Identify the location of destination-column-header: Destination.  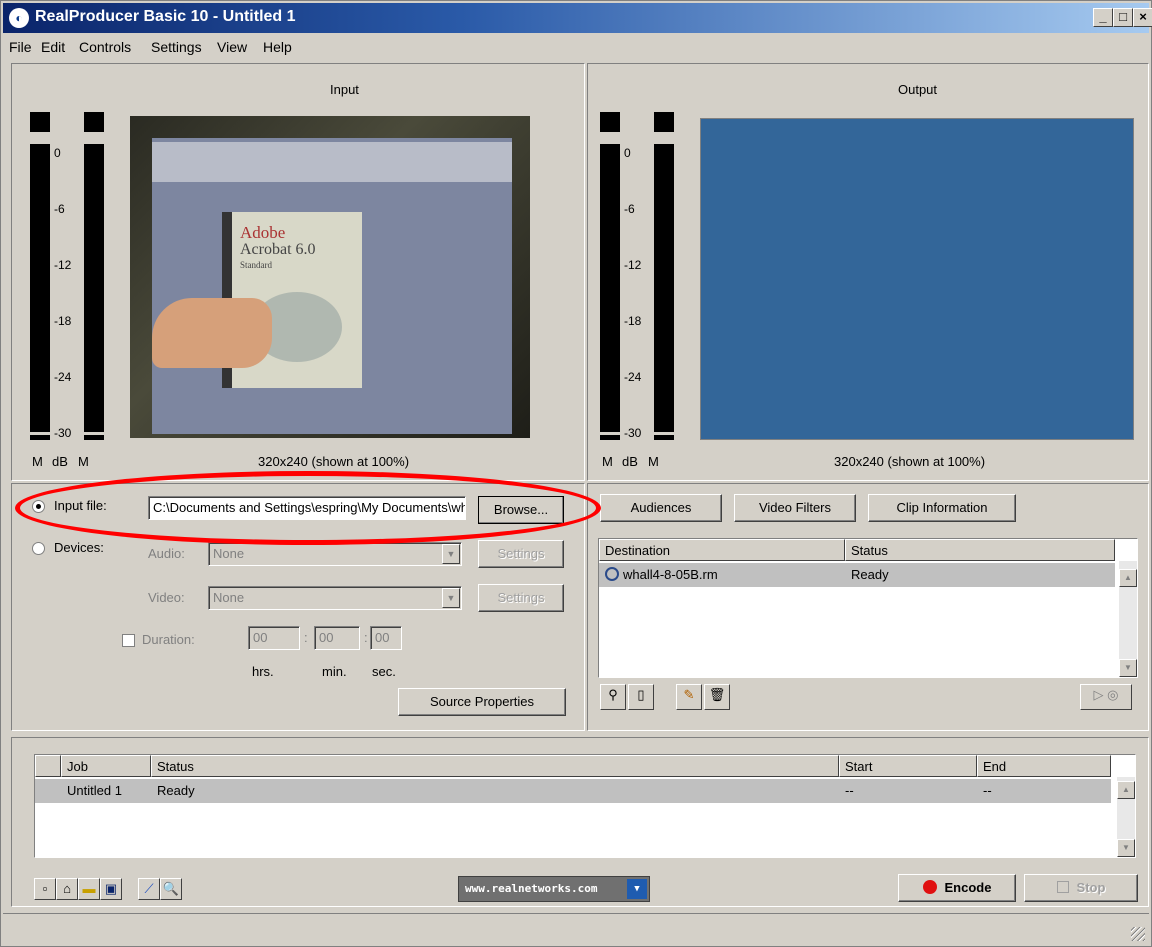
(722, 550).